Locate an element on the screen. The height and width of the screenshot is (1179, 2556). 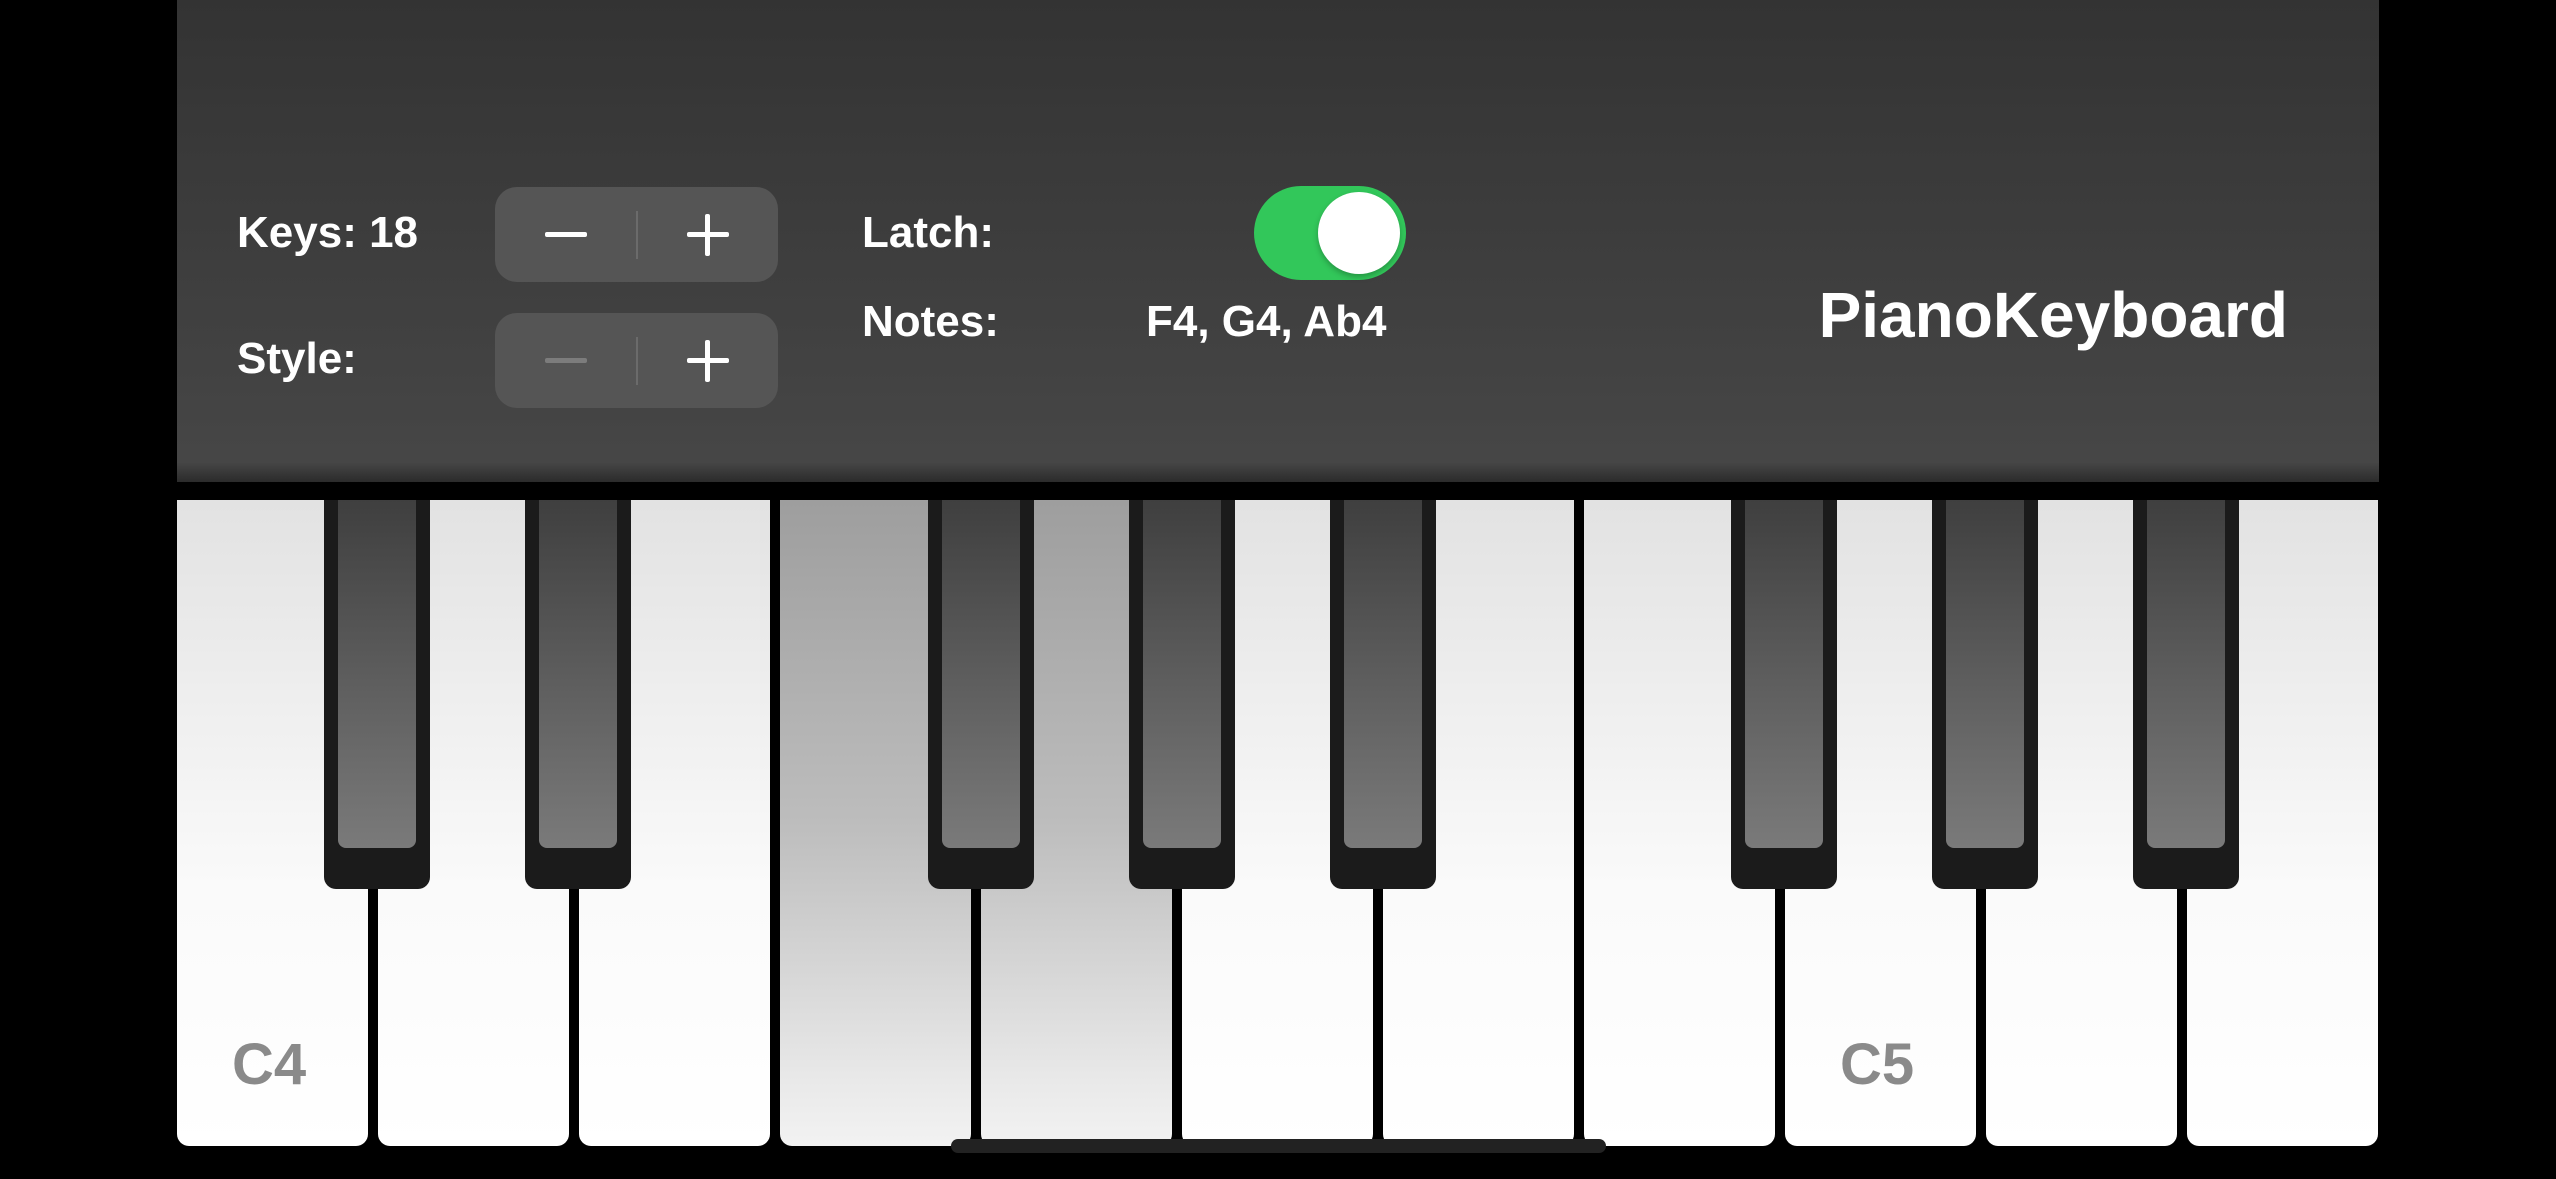
keys-count-label: Keys: 18 is located at coordinates (328, 232).